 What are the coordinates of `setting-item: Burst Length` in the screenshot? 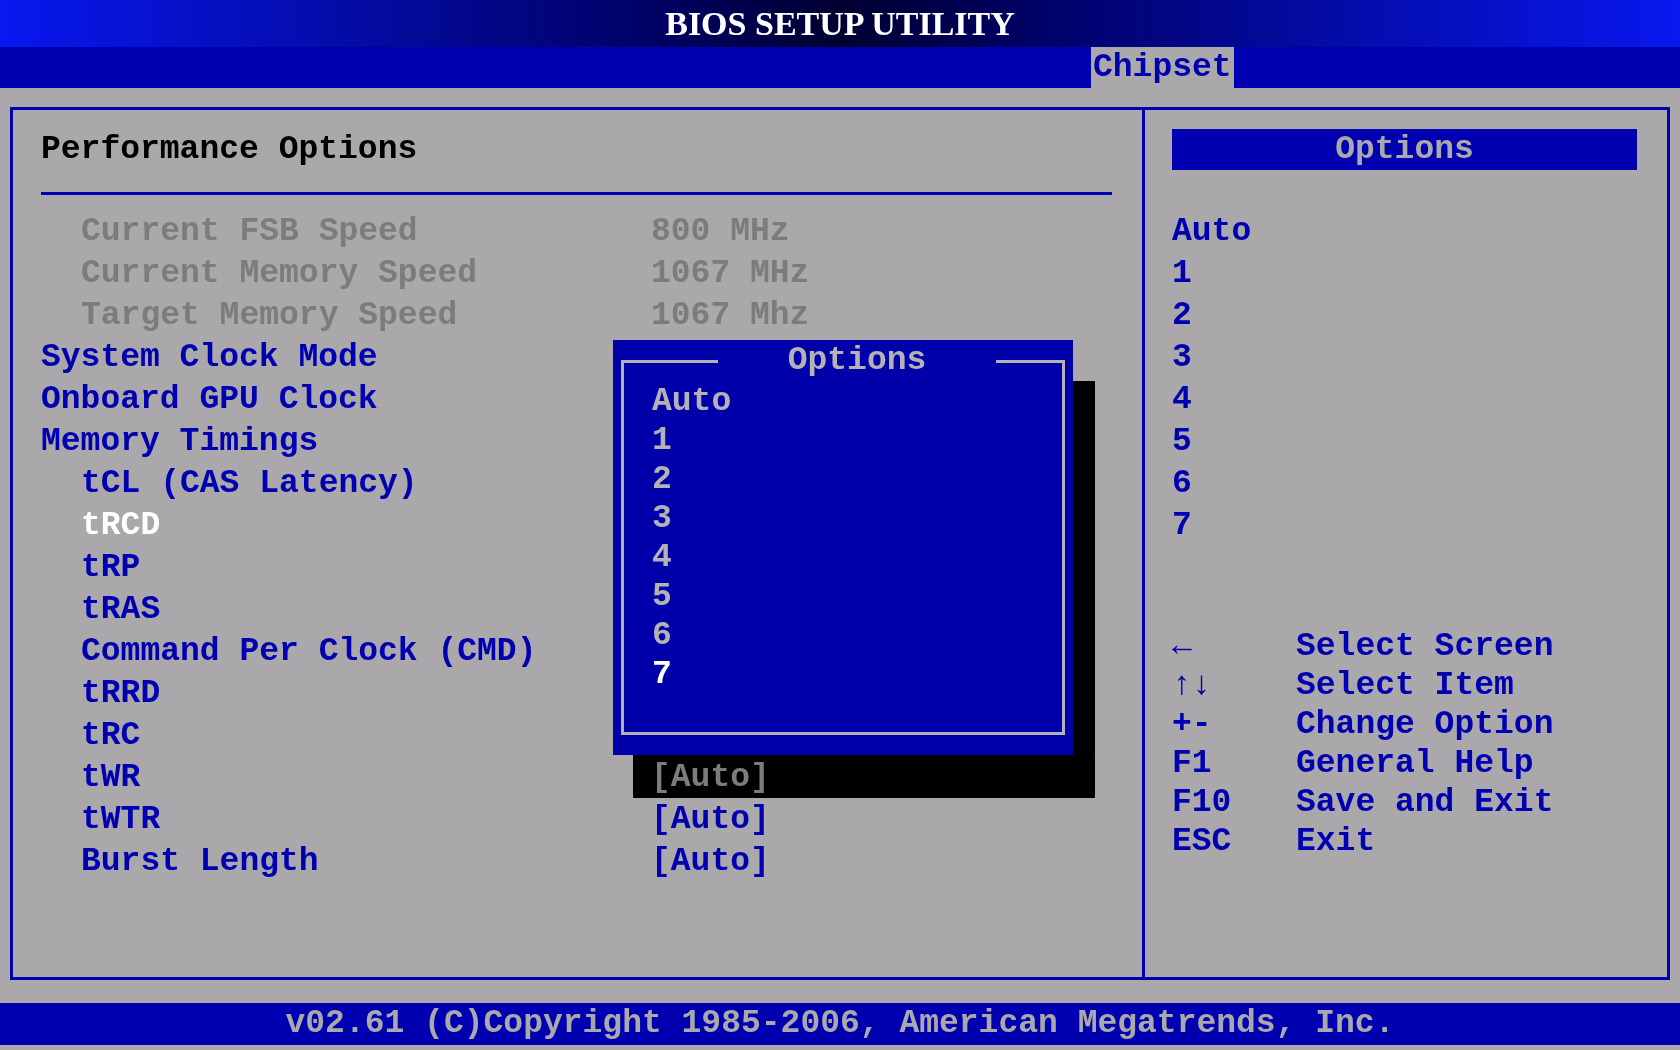 It's located at (346, 862).